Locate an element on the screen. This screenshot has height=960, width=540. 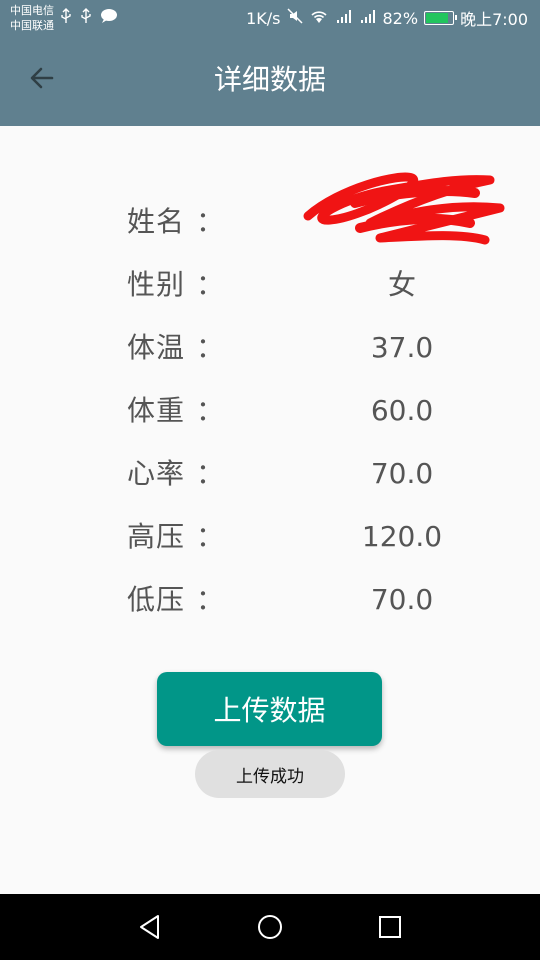
diastolic-label: 低压 is located at coordinates (156, 599).